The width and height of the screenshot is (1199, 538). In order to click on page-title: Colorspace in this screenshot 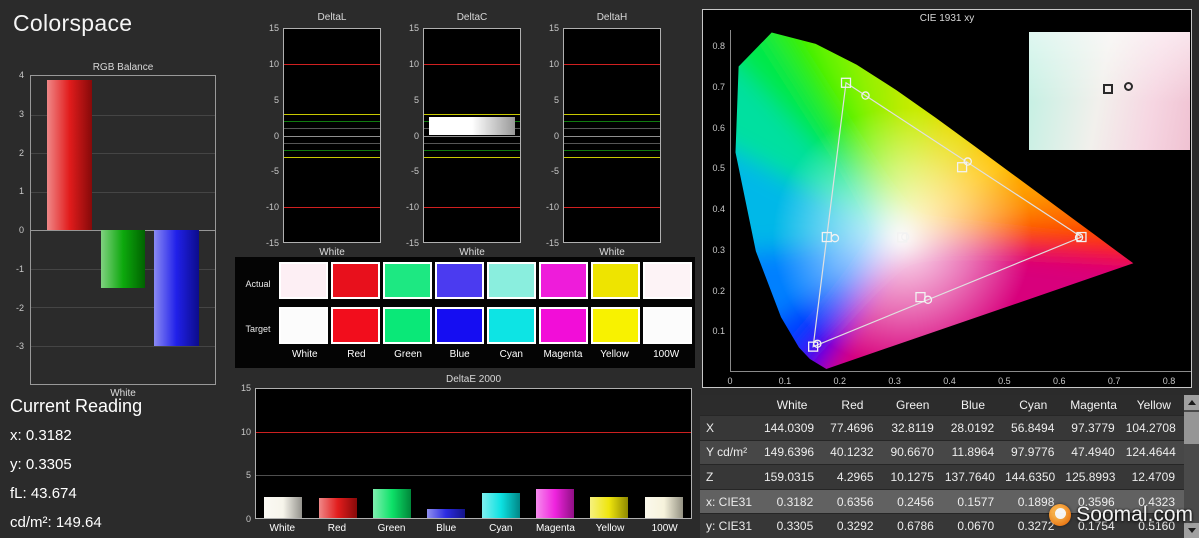, I will do `click(73, 23)`.